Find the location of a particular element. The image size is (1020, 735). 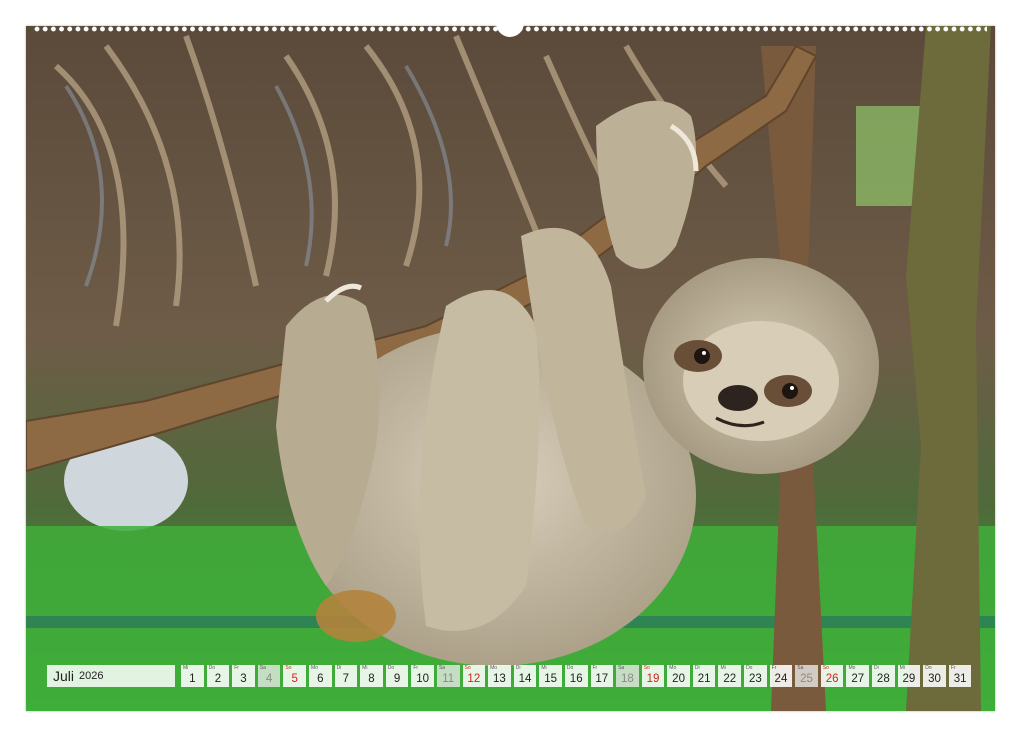

day-number: 4 is located at coordinates (269, 679).